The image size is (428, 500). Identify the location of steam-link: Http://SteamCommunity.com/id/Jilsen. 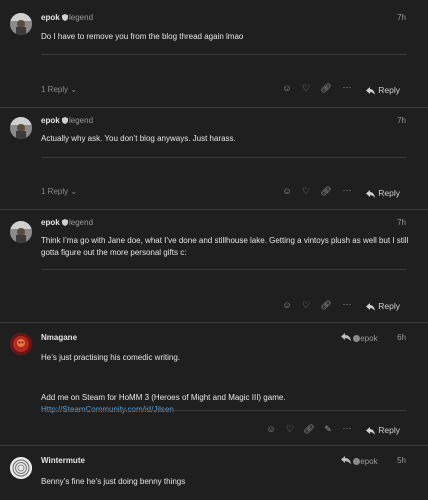
(107, 409).